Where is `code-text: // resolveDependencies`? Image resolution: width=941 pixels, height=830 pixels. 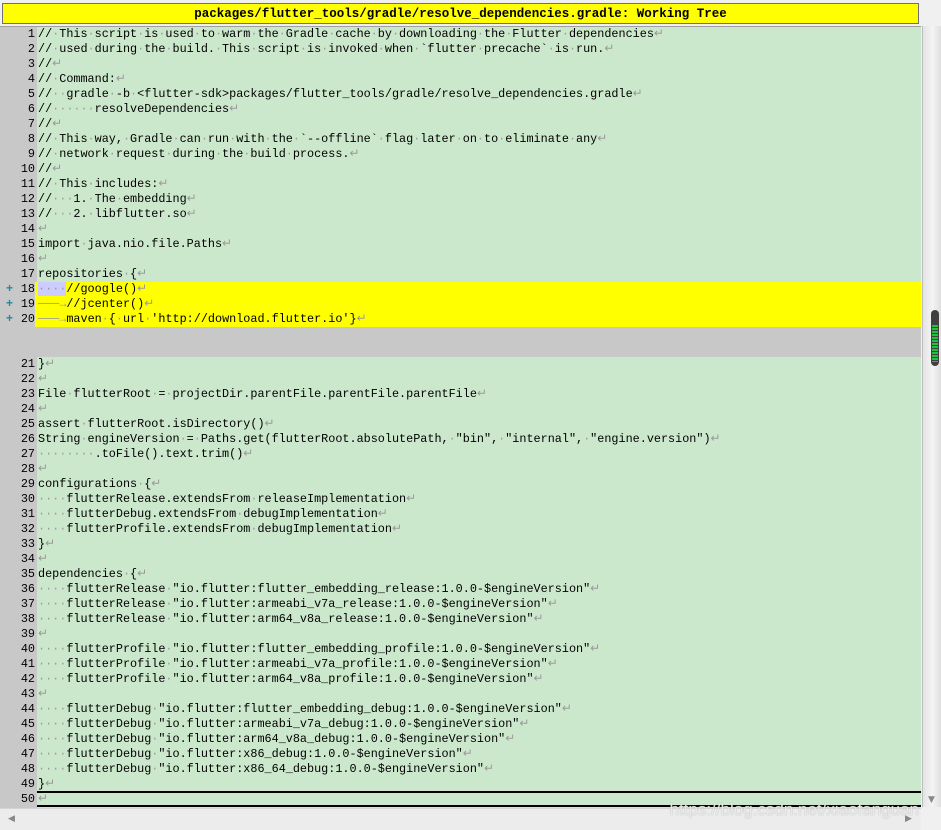 code-text: // resolveDependencies is located at coordinates (134, 109).